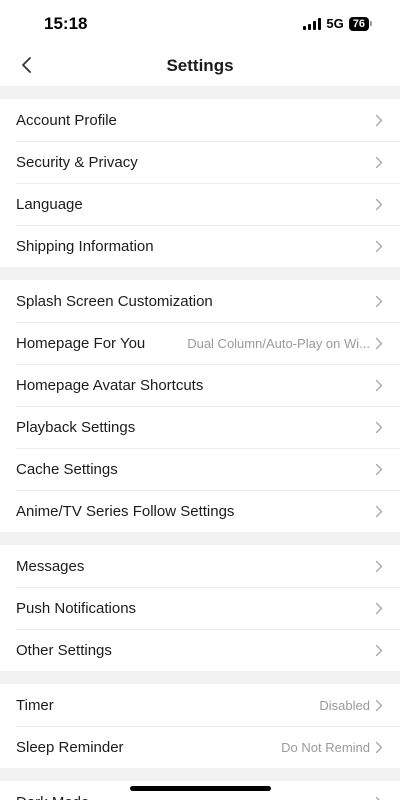  What do you see at coordinates (50, 566) in the screenshot?
I see `settings-item-label: Messages` at bounding box center [50, 566].